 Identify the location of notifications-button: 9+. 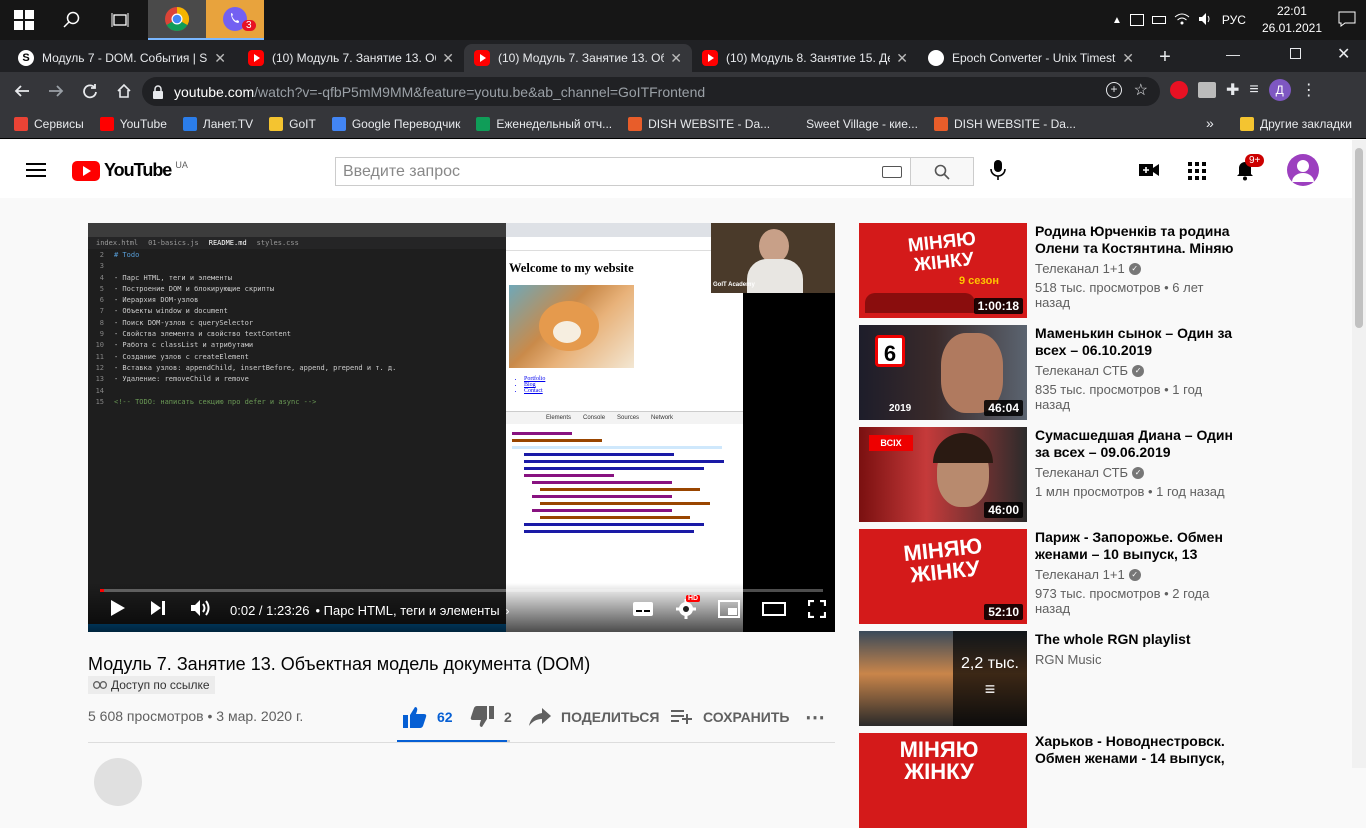
(1250, 170).